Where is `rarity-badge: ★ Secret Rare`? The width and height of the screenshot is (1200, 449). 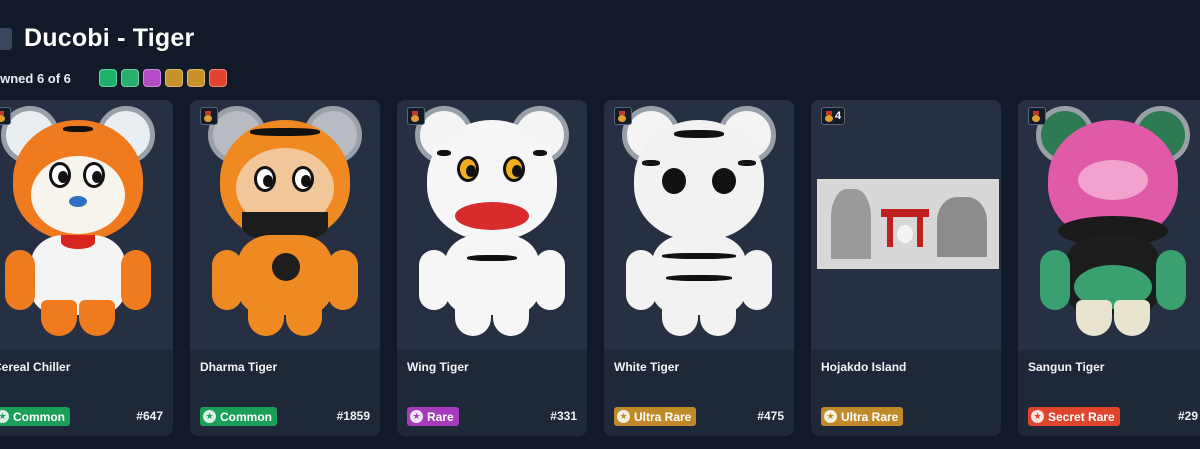
rarity-badge: ★ Secret Rare is located at coordinates (1074, 416).